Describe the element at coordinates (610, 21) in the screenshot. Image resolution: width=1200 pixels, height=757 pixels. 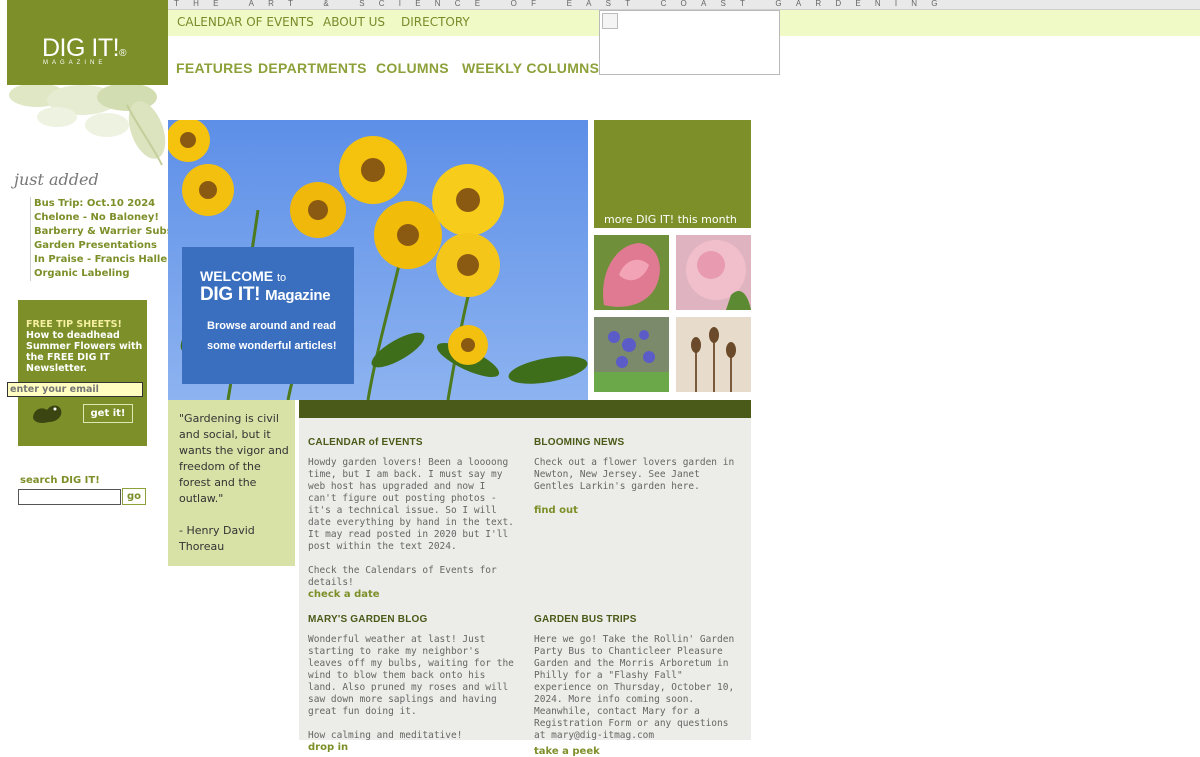
I see `broken-image-icon` at that location.